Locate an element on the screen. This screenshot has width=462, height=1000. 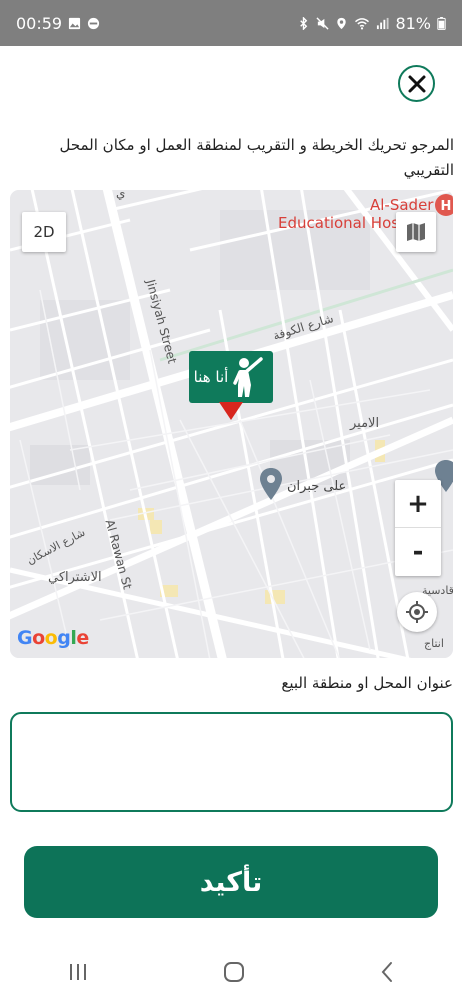
location-marker: أنا هنا is located at coordinates (231, 377).